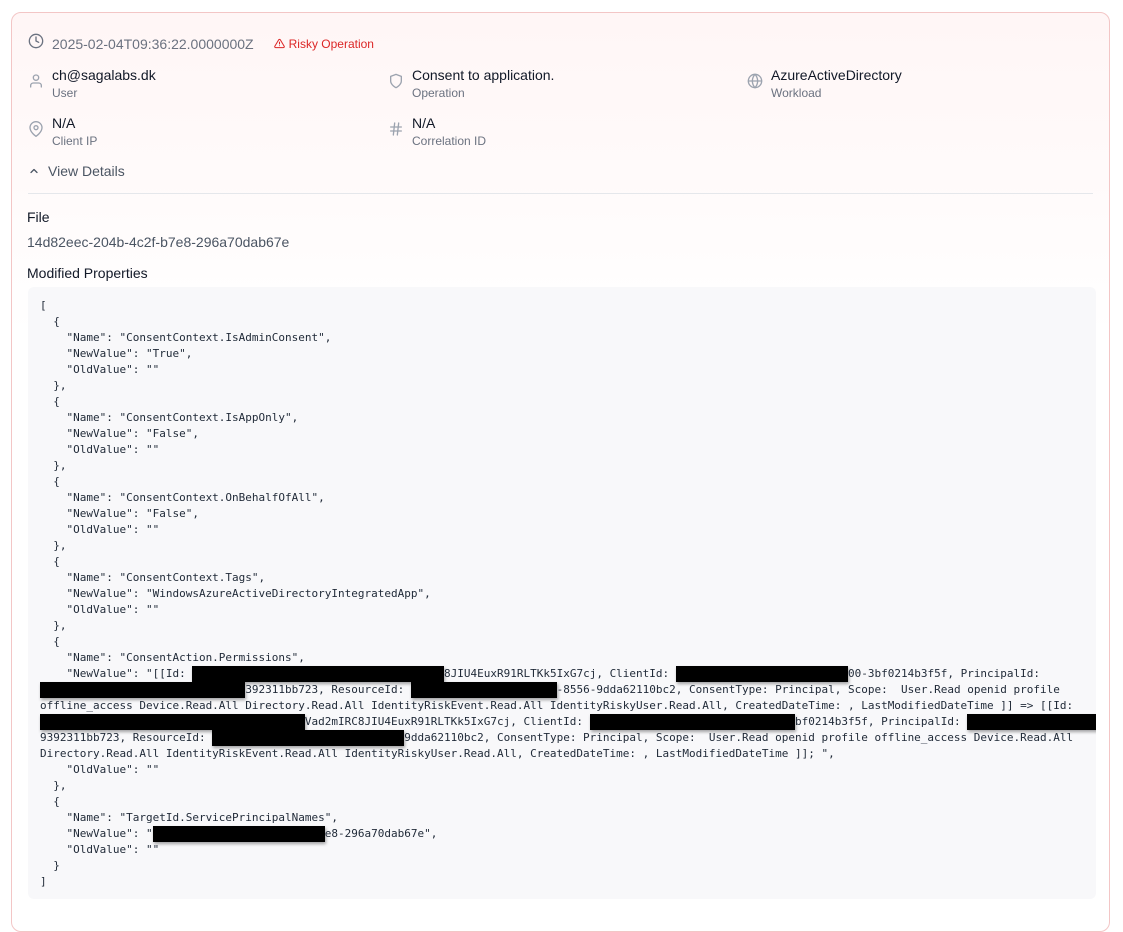 Image resolution: width=1123 pixels, height=932 pixels. What do you see at coordinates (796, 93) in the screenshot?
I see `workload-label: Workload` at bounding box center [796, 93].